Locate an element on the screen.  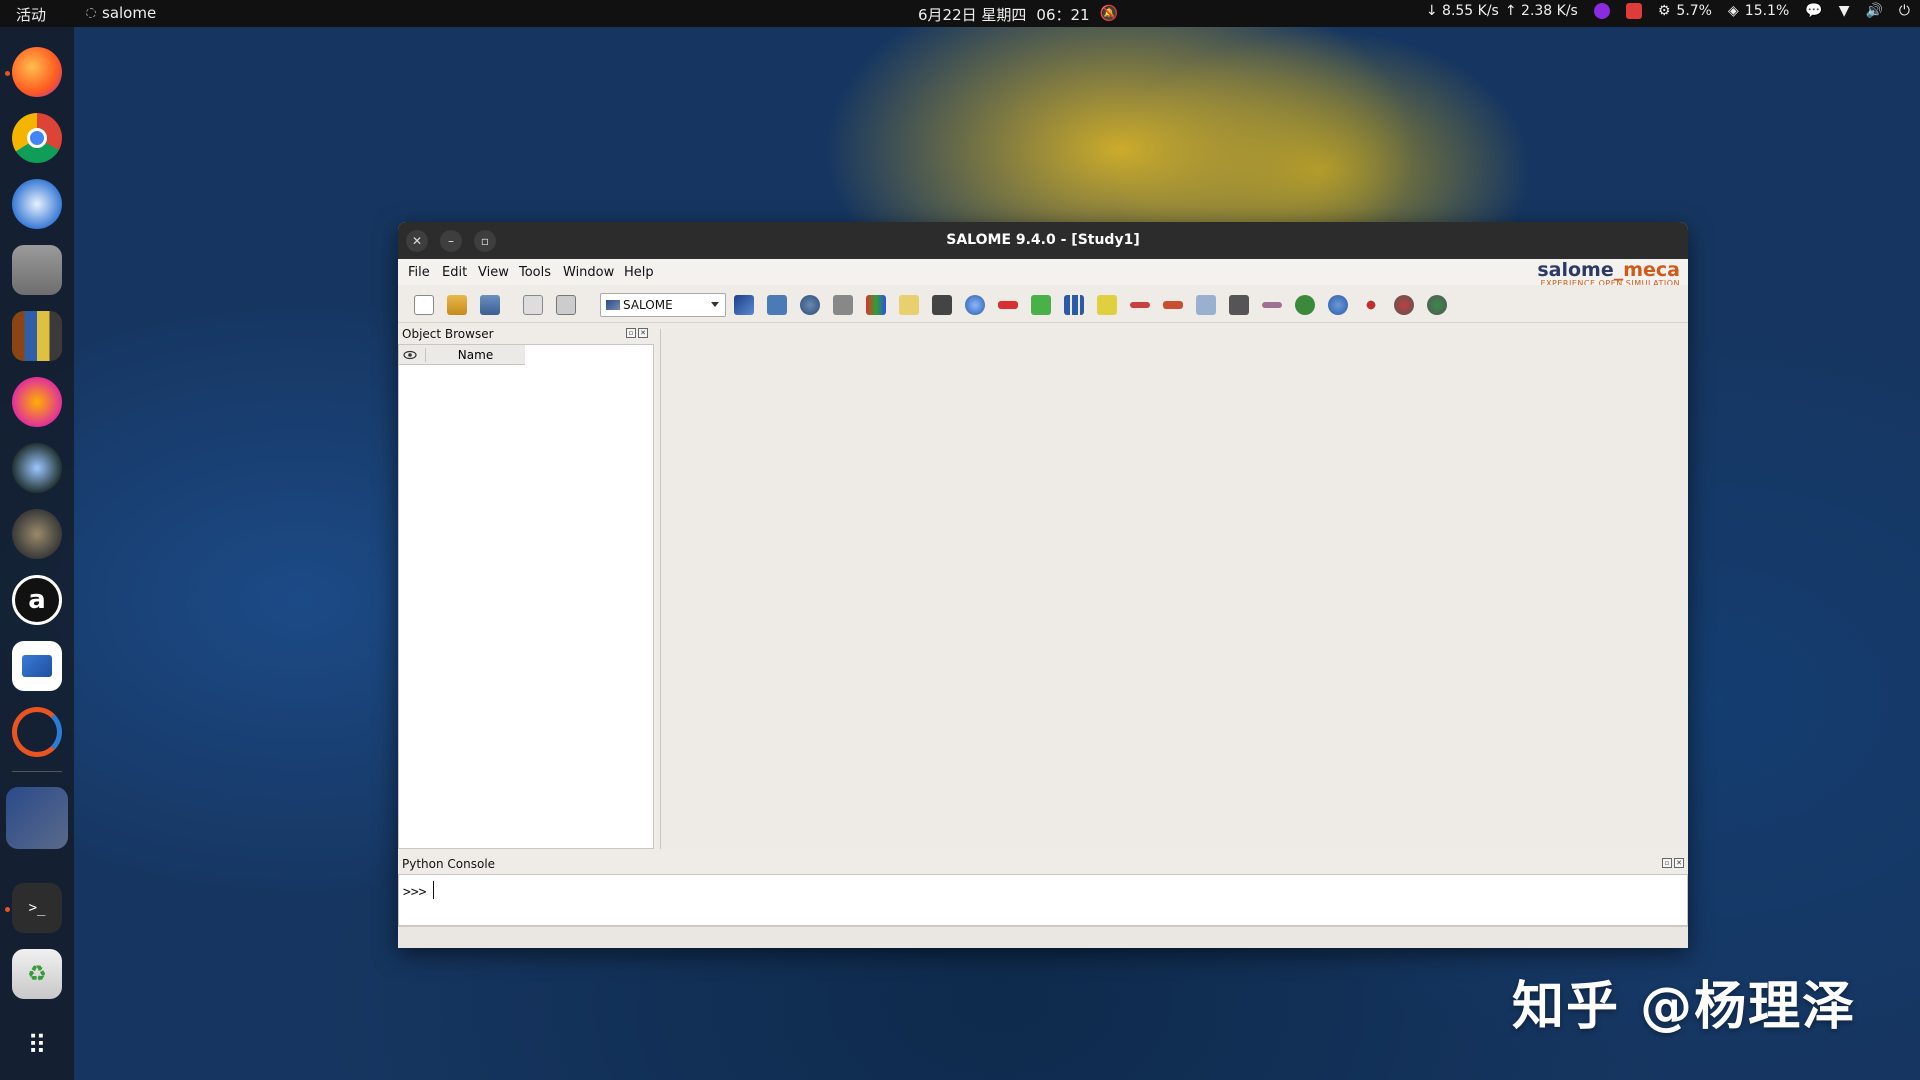
terminal-icon: >_ is located at coordinates (37, 908).